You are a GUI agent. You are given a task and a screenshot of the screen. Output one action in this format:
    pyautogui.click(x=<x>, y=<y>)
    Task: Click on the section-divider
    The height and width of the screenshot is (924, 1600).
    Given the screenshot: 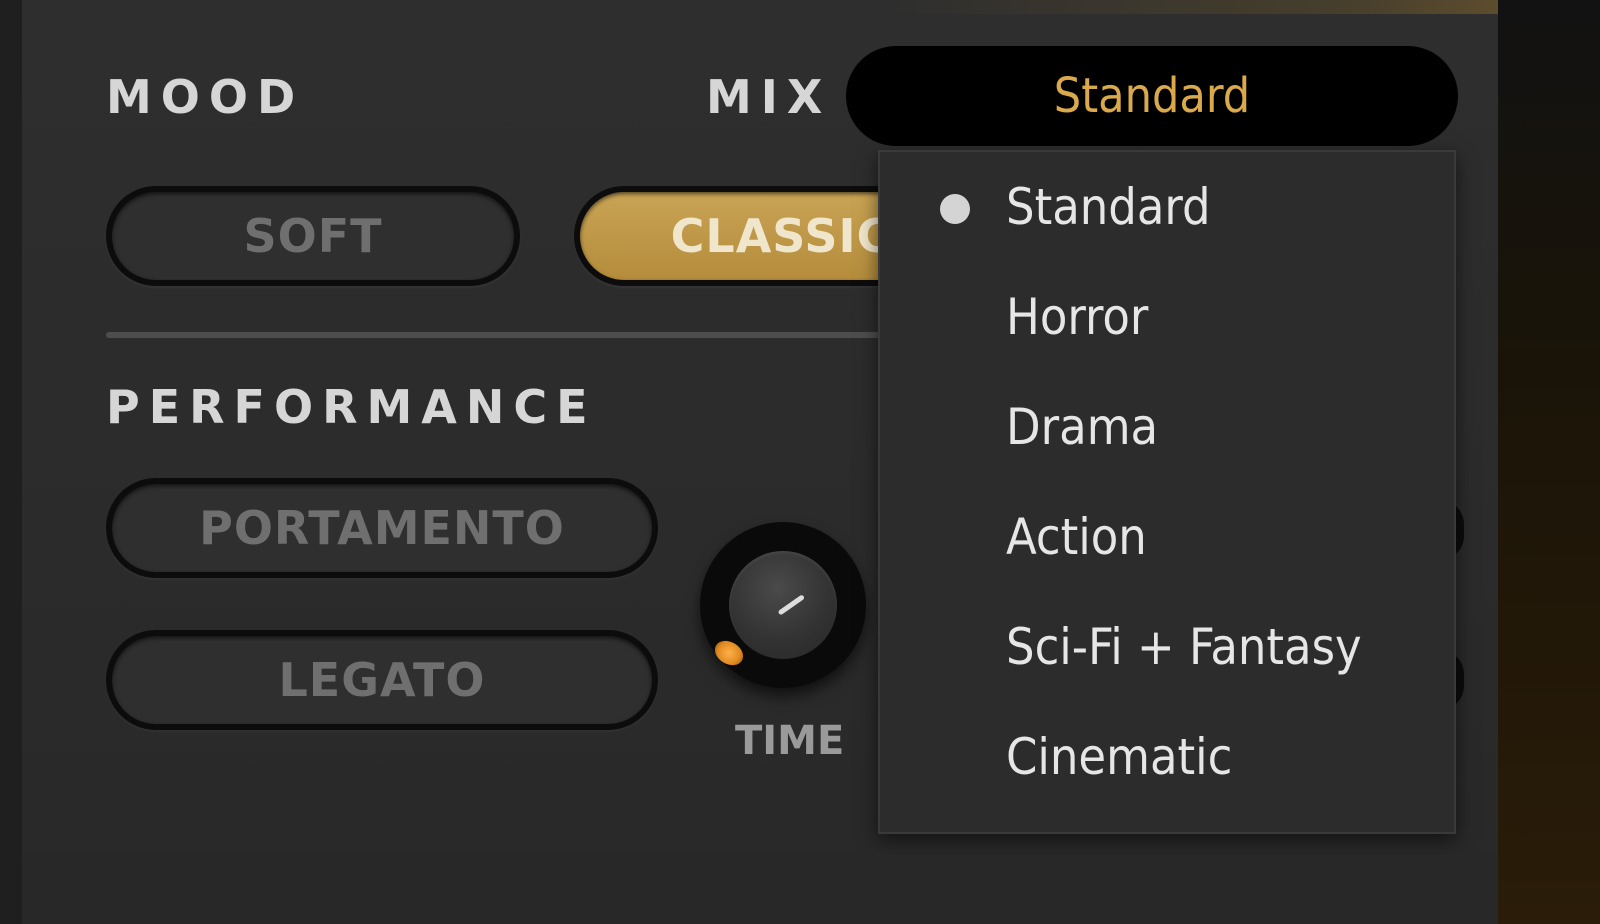 What is the action you would take?
    pyautogui.click(x=506, y=335)
    